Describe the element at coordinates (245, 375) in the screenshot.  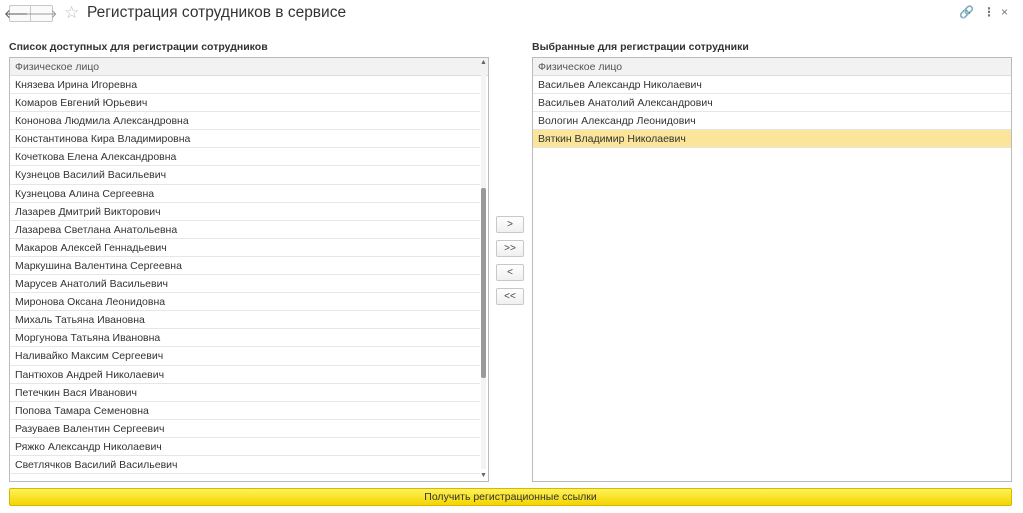
I see `table-row: Пантюхов Андрей Николаевич` at that location.